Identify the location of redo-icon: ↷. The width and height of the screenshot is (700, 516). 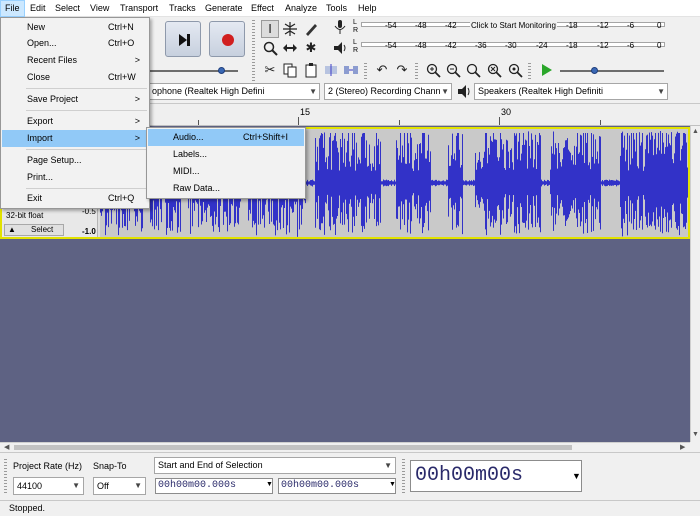
(402, 70).